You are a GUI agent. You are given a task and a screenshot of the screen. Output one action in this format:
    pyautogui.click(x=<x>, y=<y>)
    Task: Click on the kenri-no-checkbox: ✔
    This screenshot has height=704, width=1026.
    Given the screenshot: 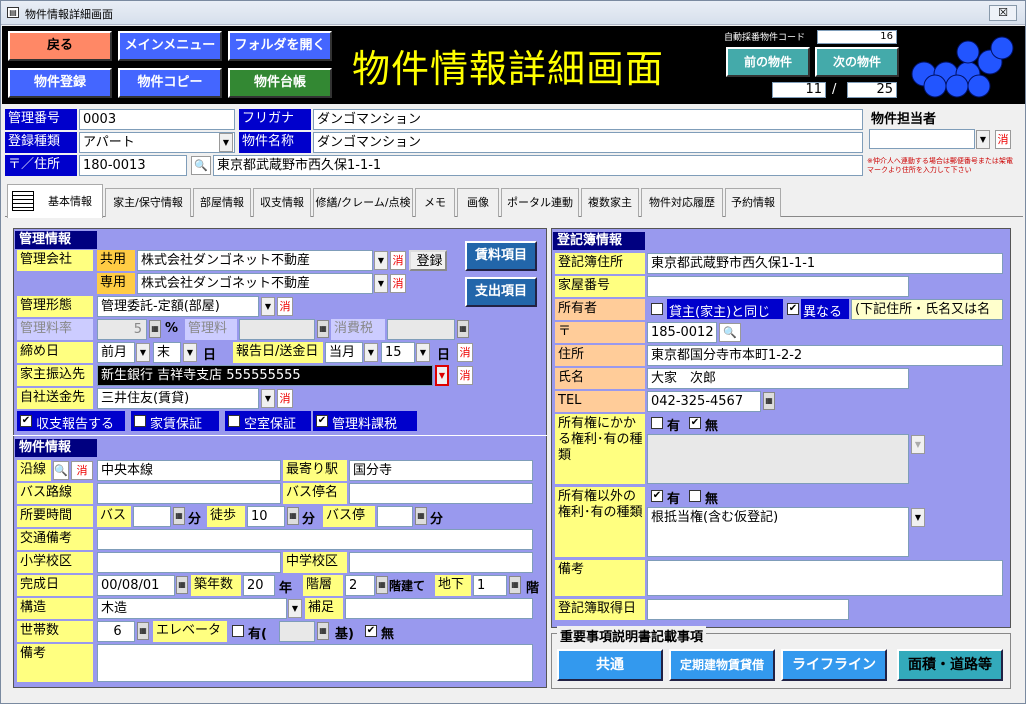 What is the action you would take?
    pyautogui.click(x=695, y=423)
    